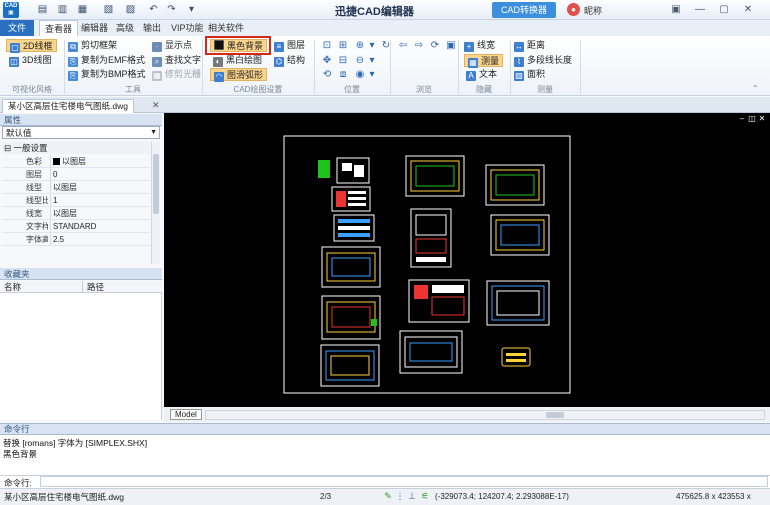 Image resolution: width=770 pixels, height=505 pixels. What do you see at coordinates (372, 46) in the screenshot?
I see `zoom-in-dropdown-icon: ▾` at bounding box center [372, 46].